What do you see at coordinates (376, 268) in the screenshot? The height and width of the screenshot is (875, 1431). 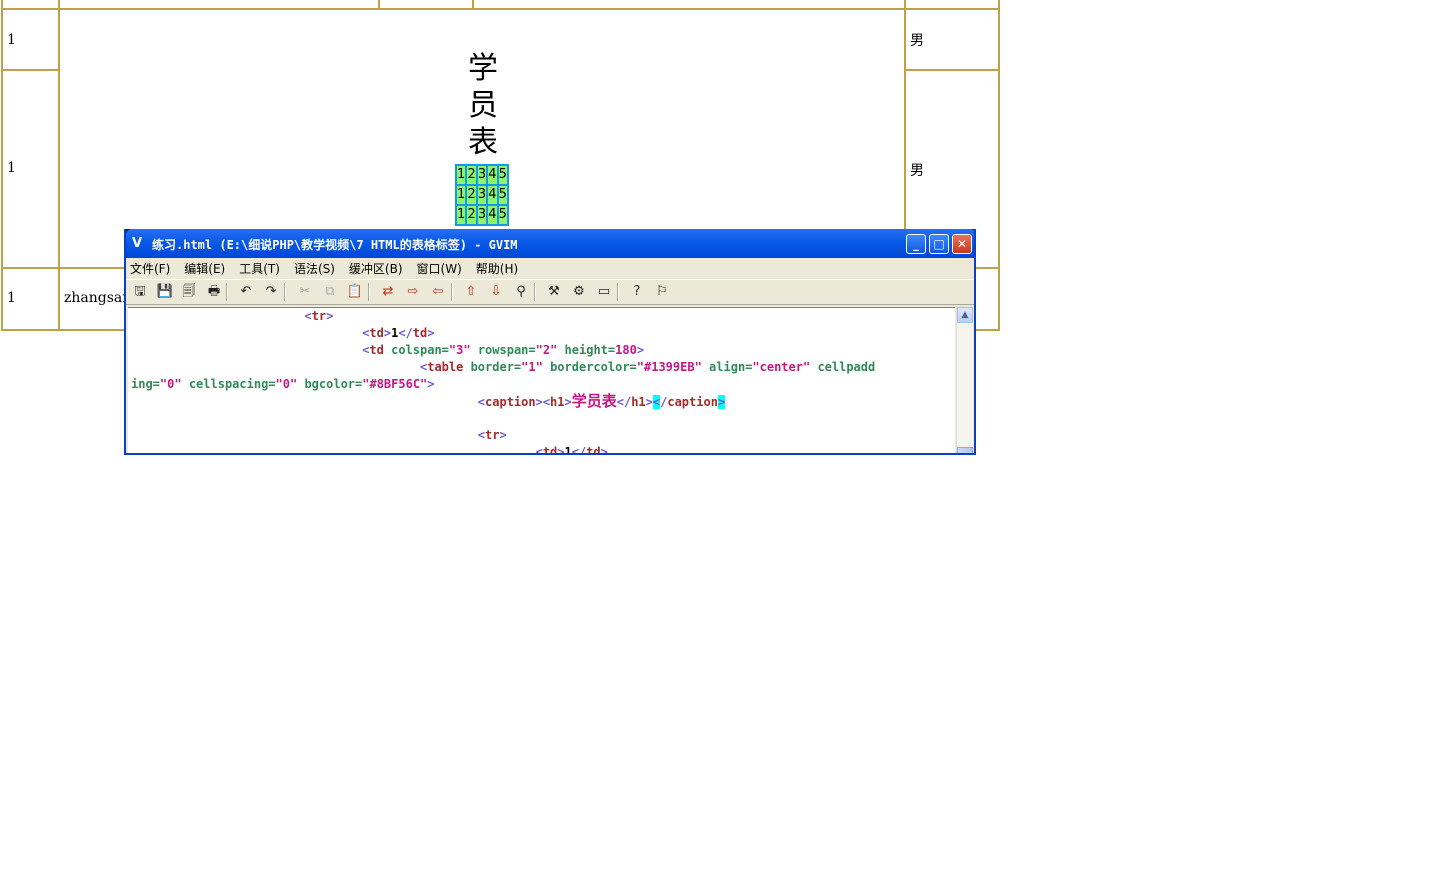 I see `menu-buffers: 缓冲区(B)` at bounding box center [376, 268].